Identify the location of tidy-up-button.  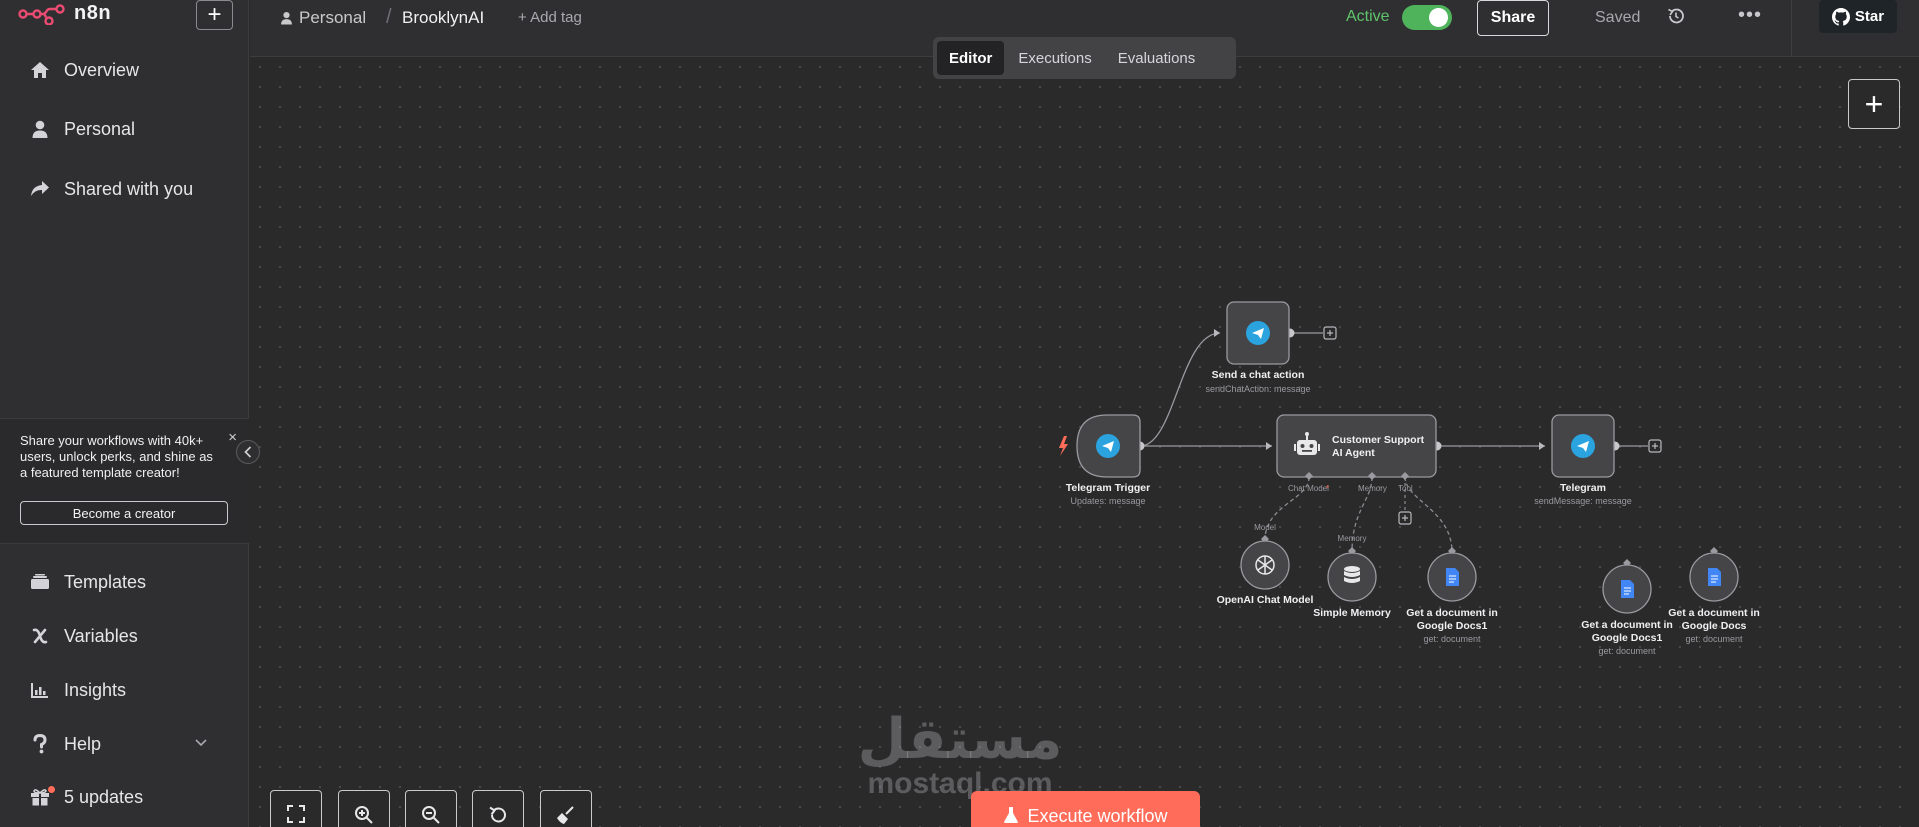
(566, 808).